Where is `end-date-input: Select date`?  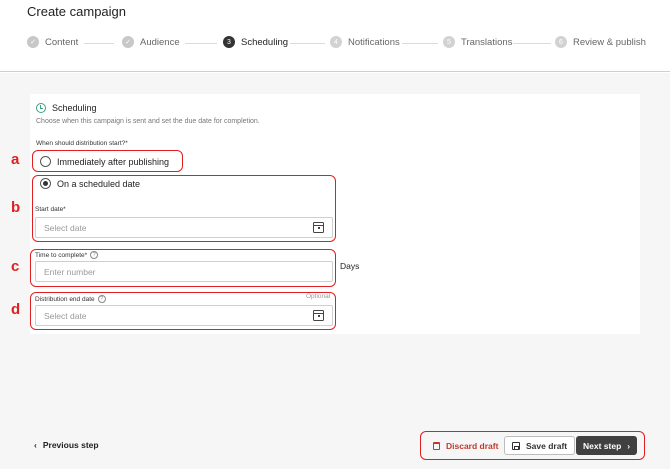
end-date-input: Select date is located at coordinates (184, 315).